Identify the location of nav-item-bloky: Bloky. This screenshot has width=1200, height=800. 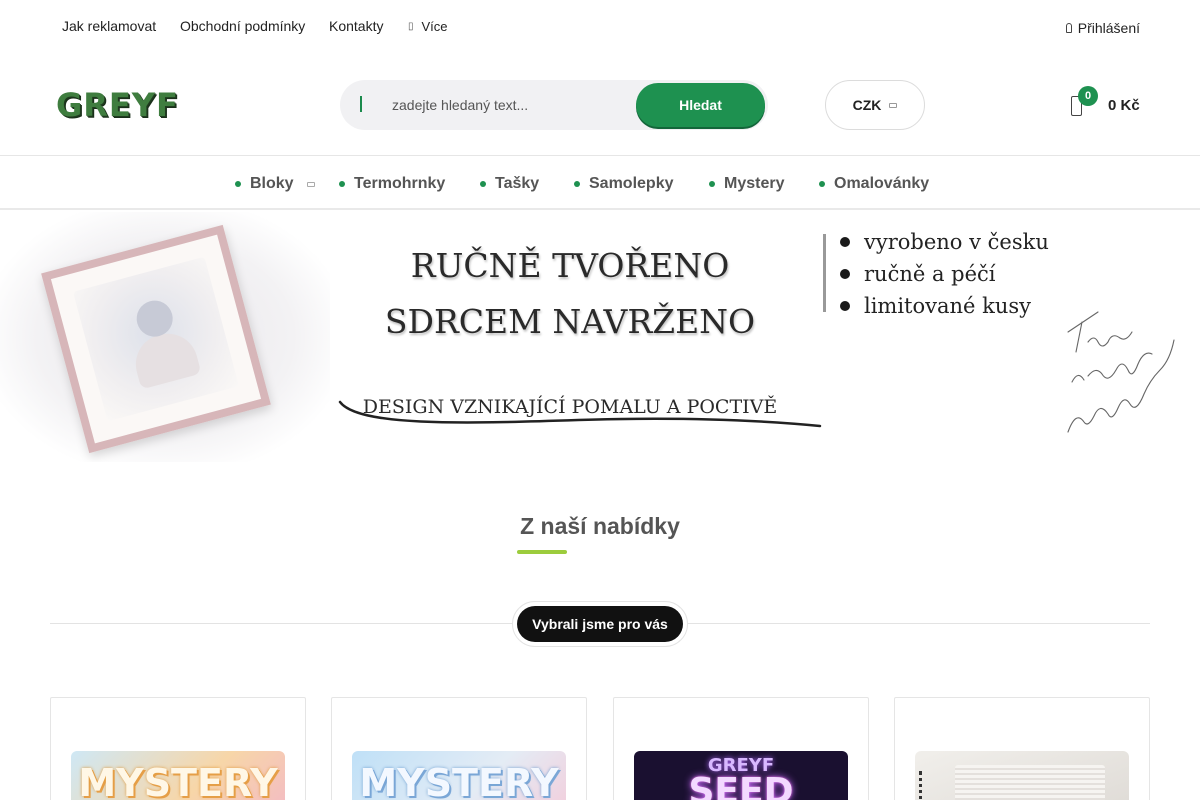
(275, 184).